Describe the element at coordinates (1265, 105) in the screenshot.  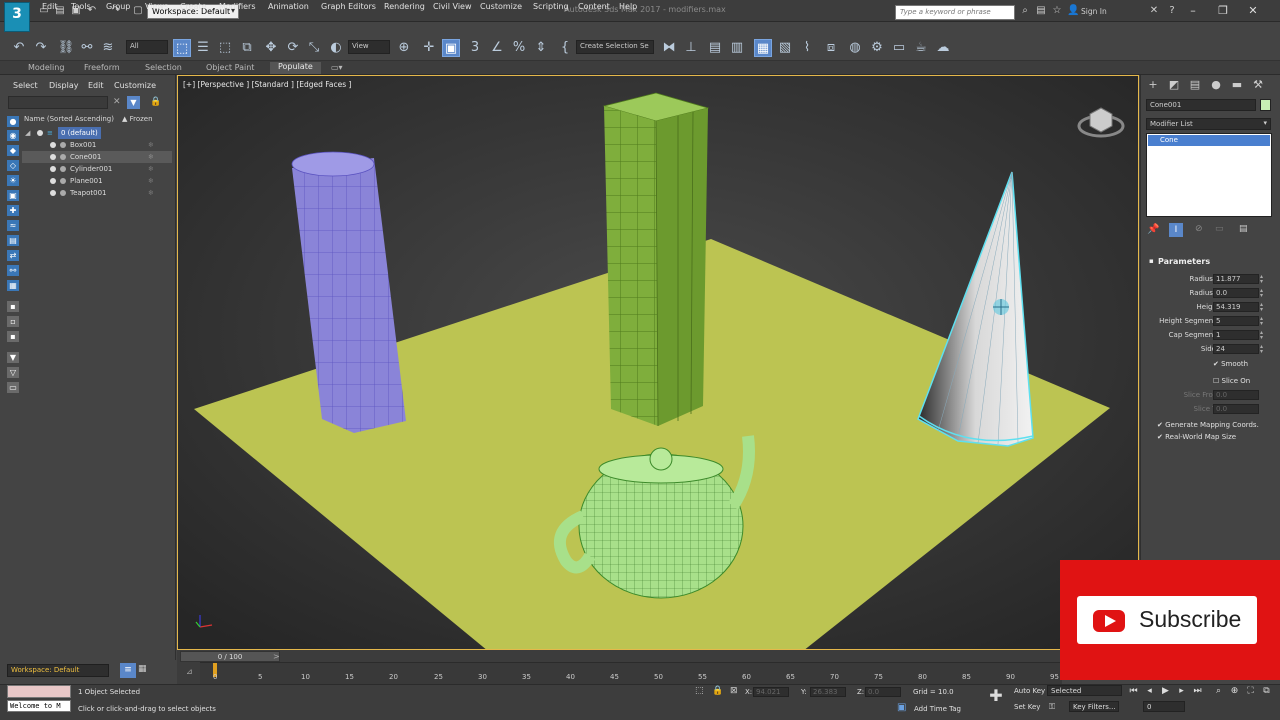
I see `object-color-swatch` at that location.